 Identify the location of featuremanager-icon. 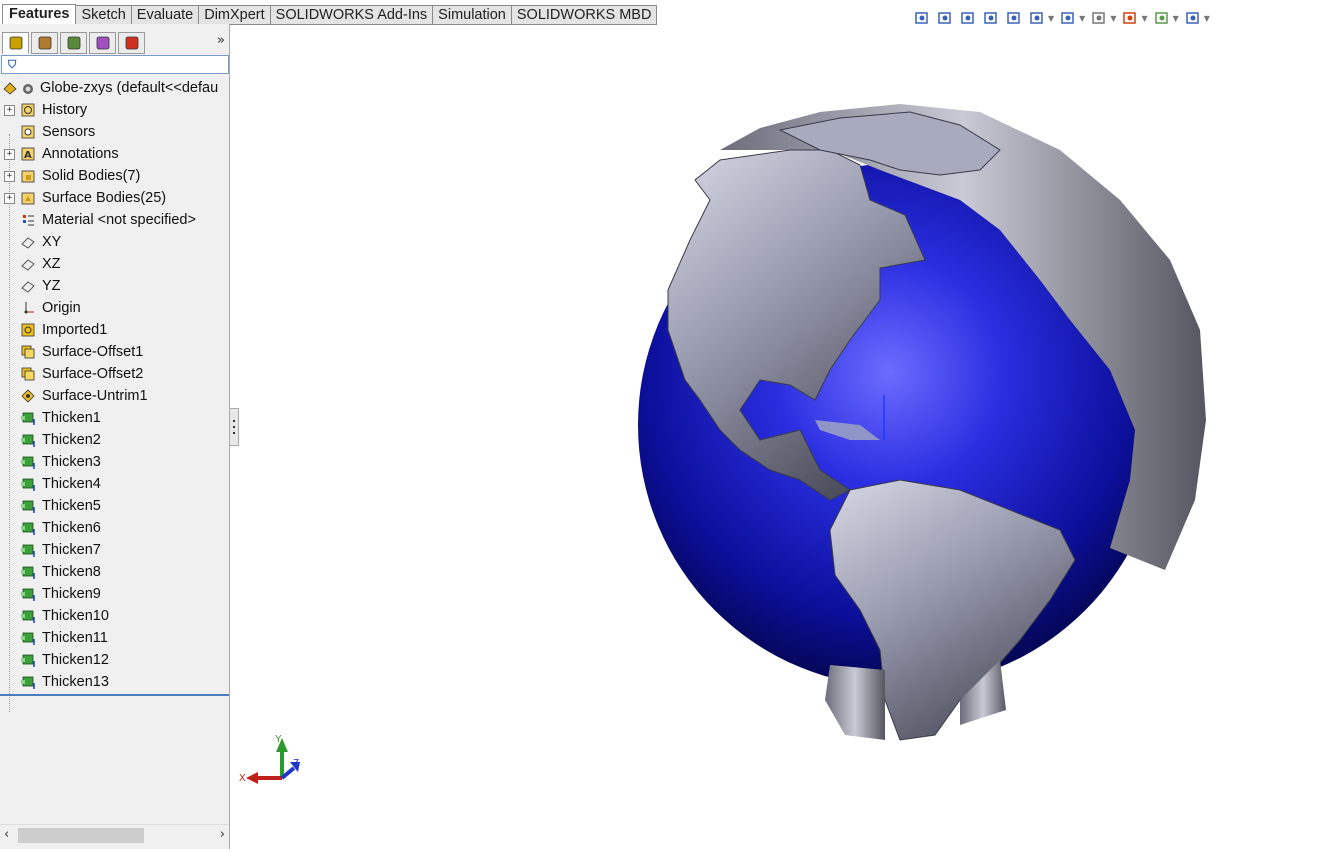
(15, 43).